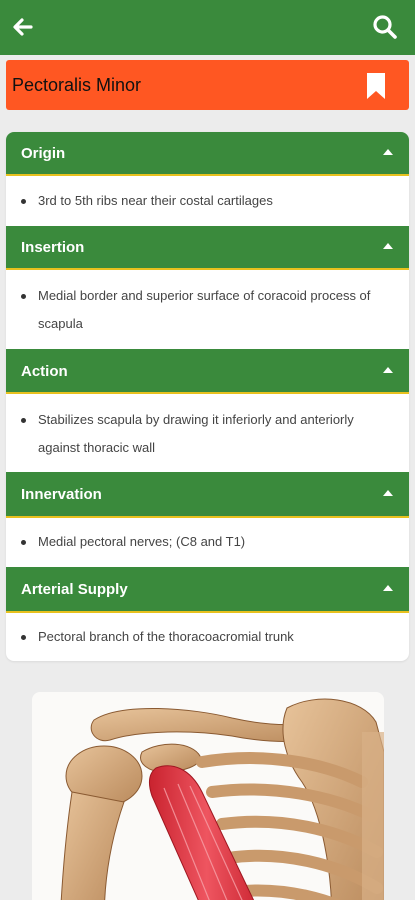 The height and width of the screenshot is (900, 415). I want to click on section-header-arterial-supply: Arterial Supply, so click(207, 590).